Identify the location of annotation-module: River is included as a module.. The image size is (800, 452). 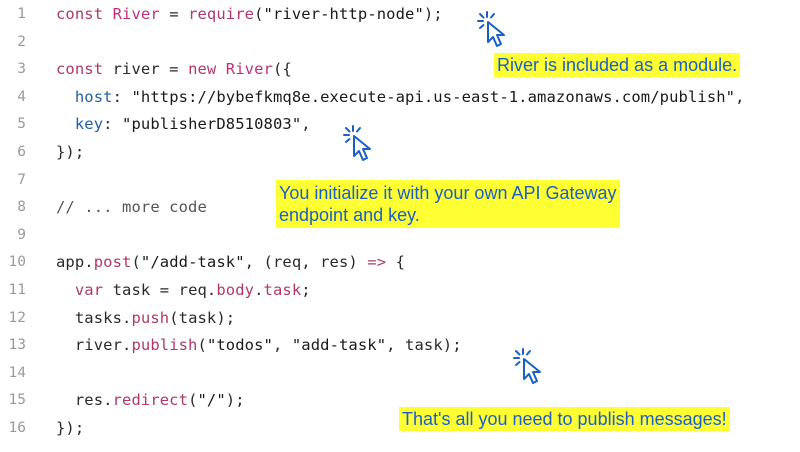
(617, 65).